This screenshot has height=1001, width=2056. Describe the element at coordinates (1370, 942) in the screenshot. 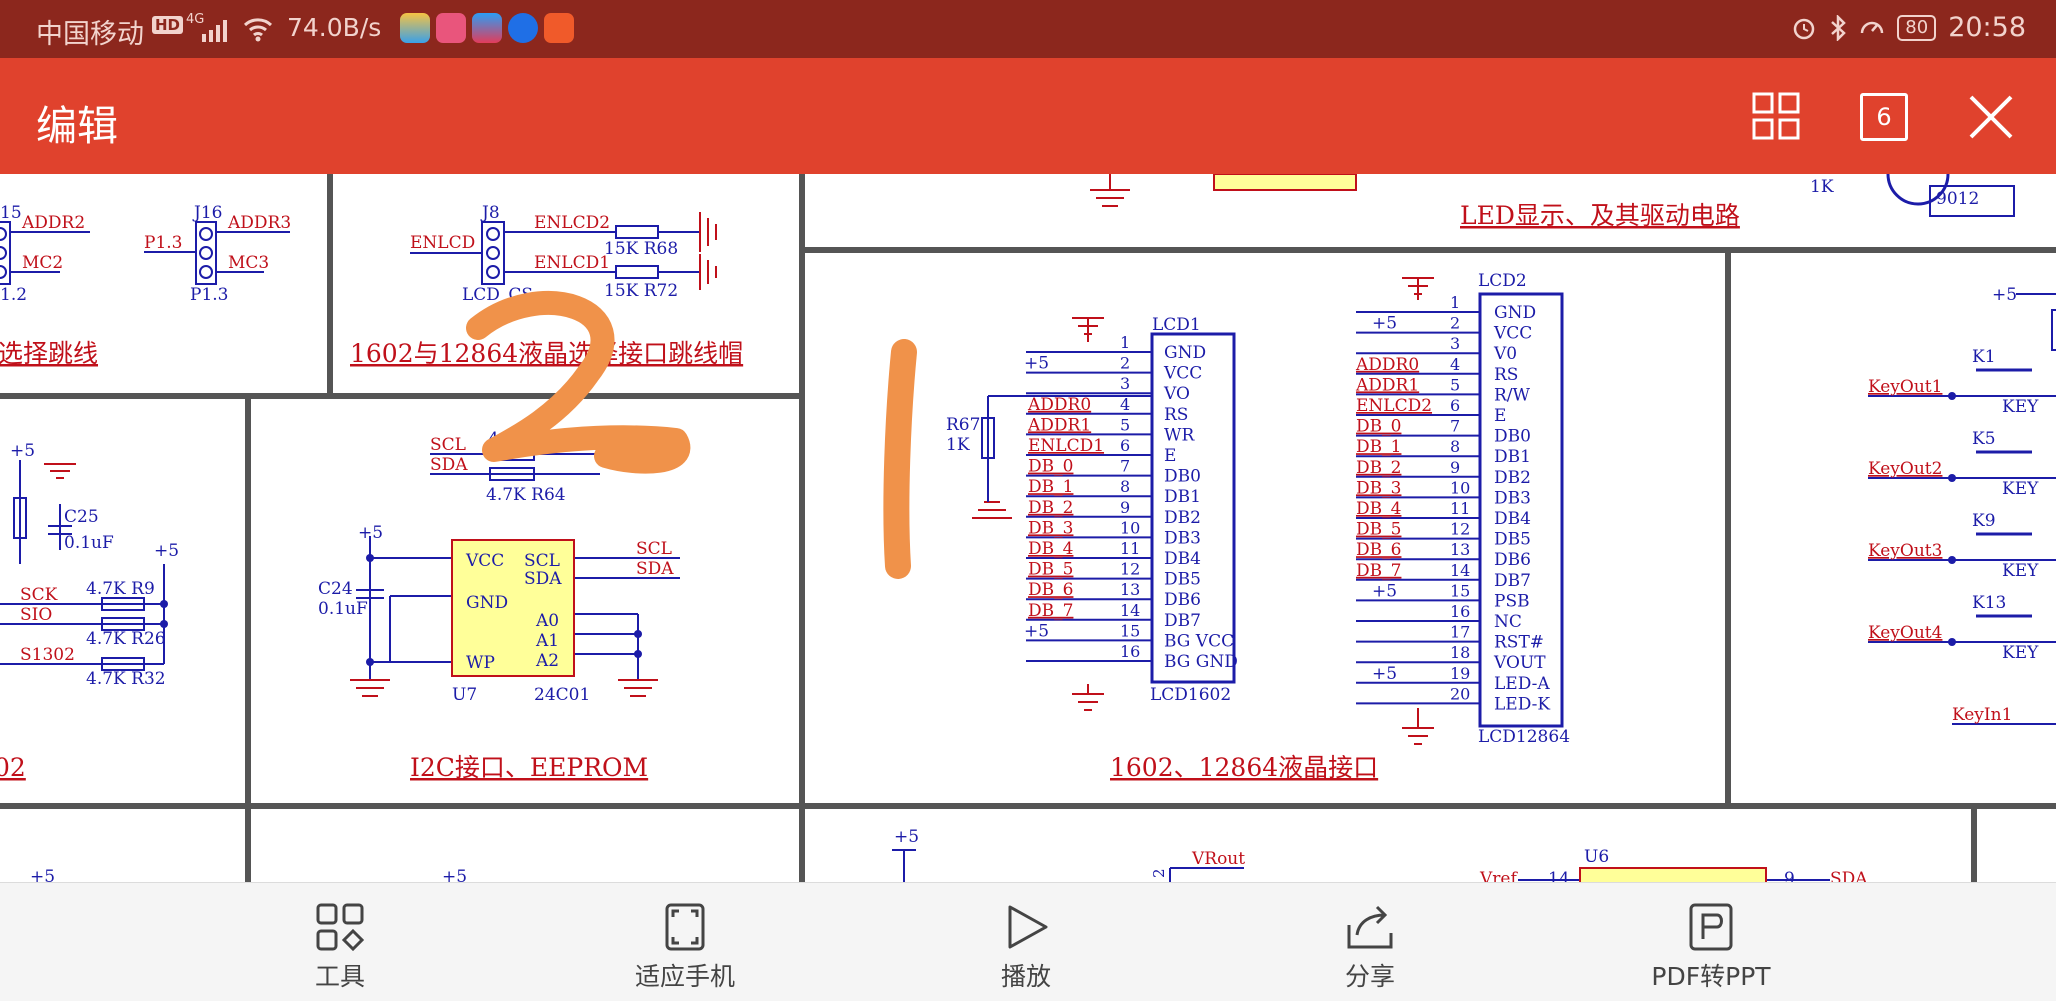

I see `share-button: 分享` at that location.